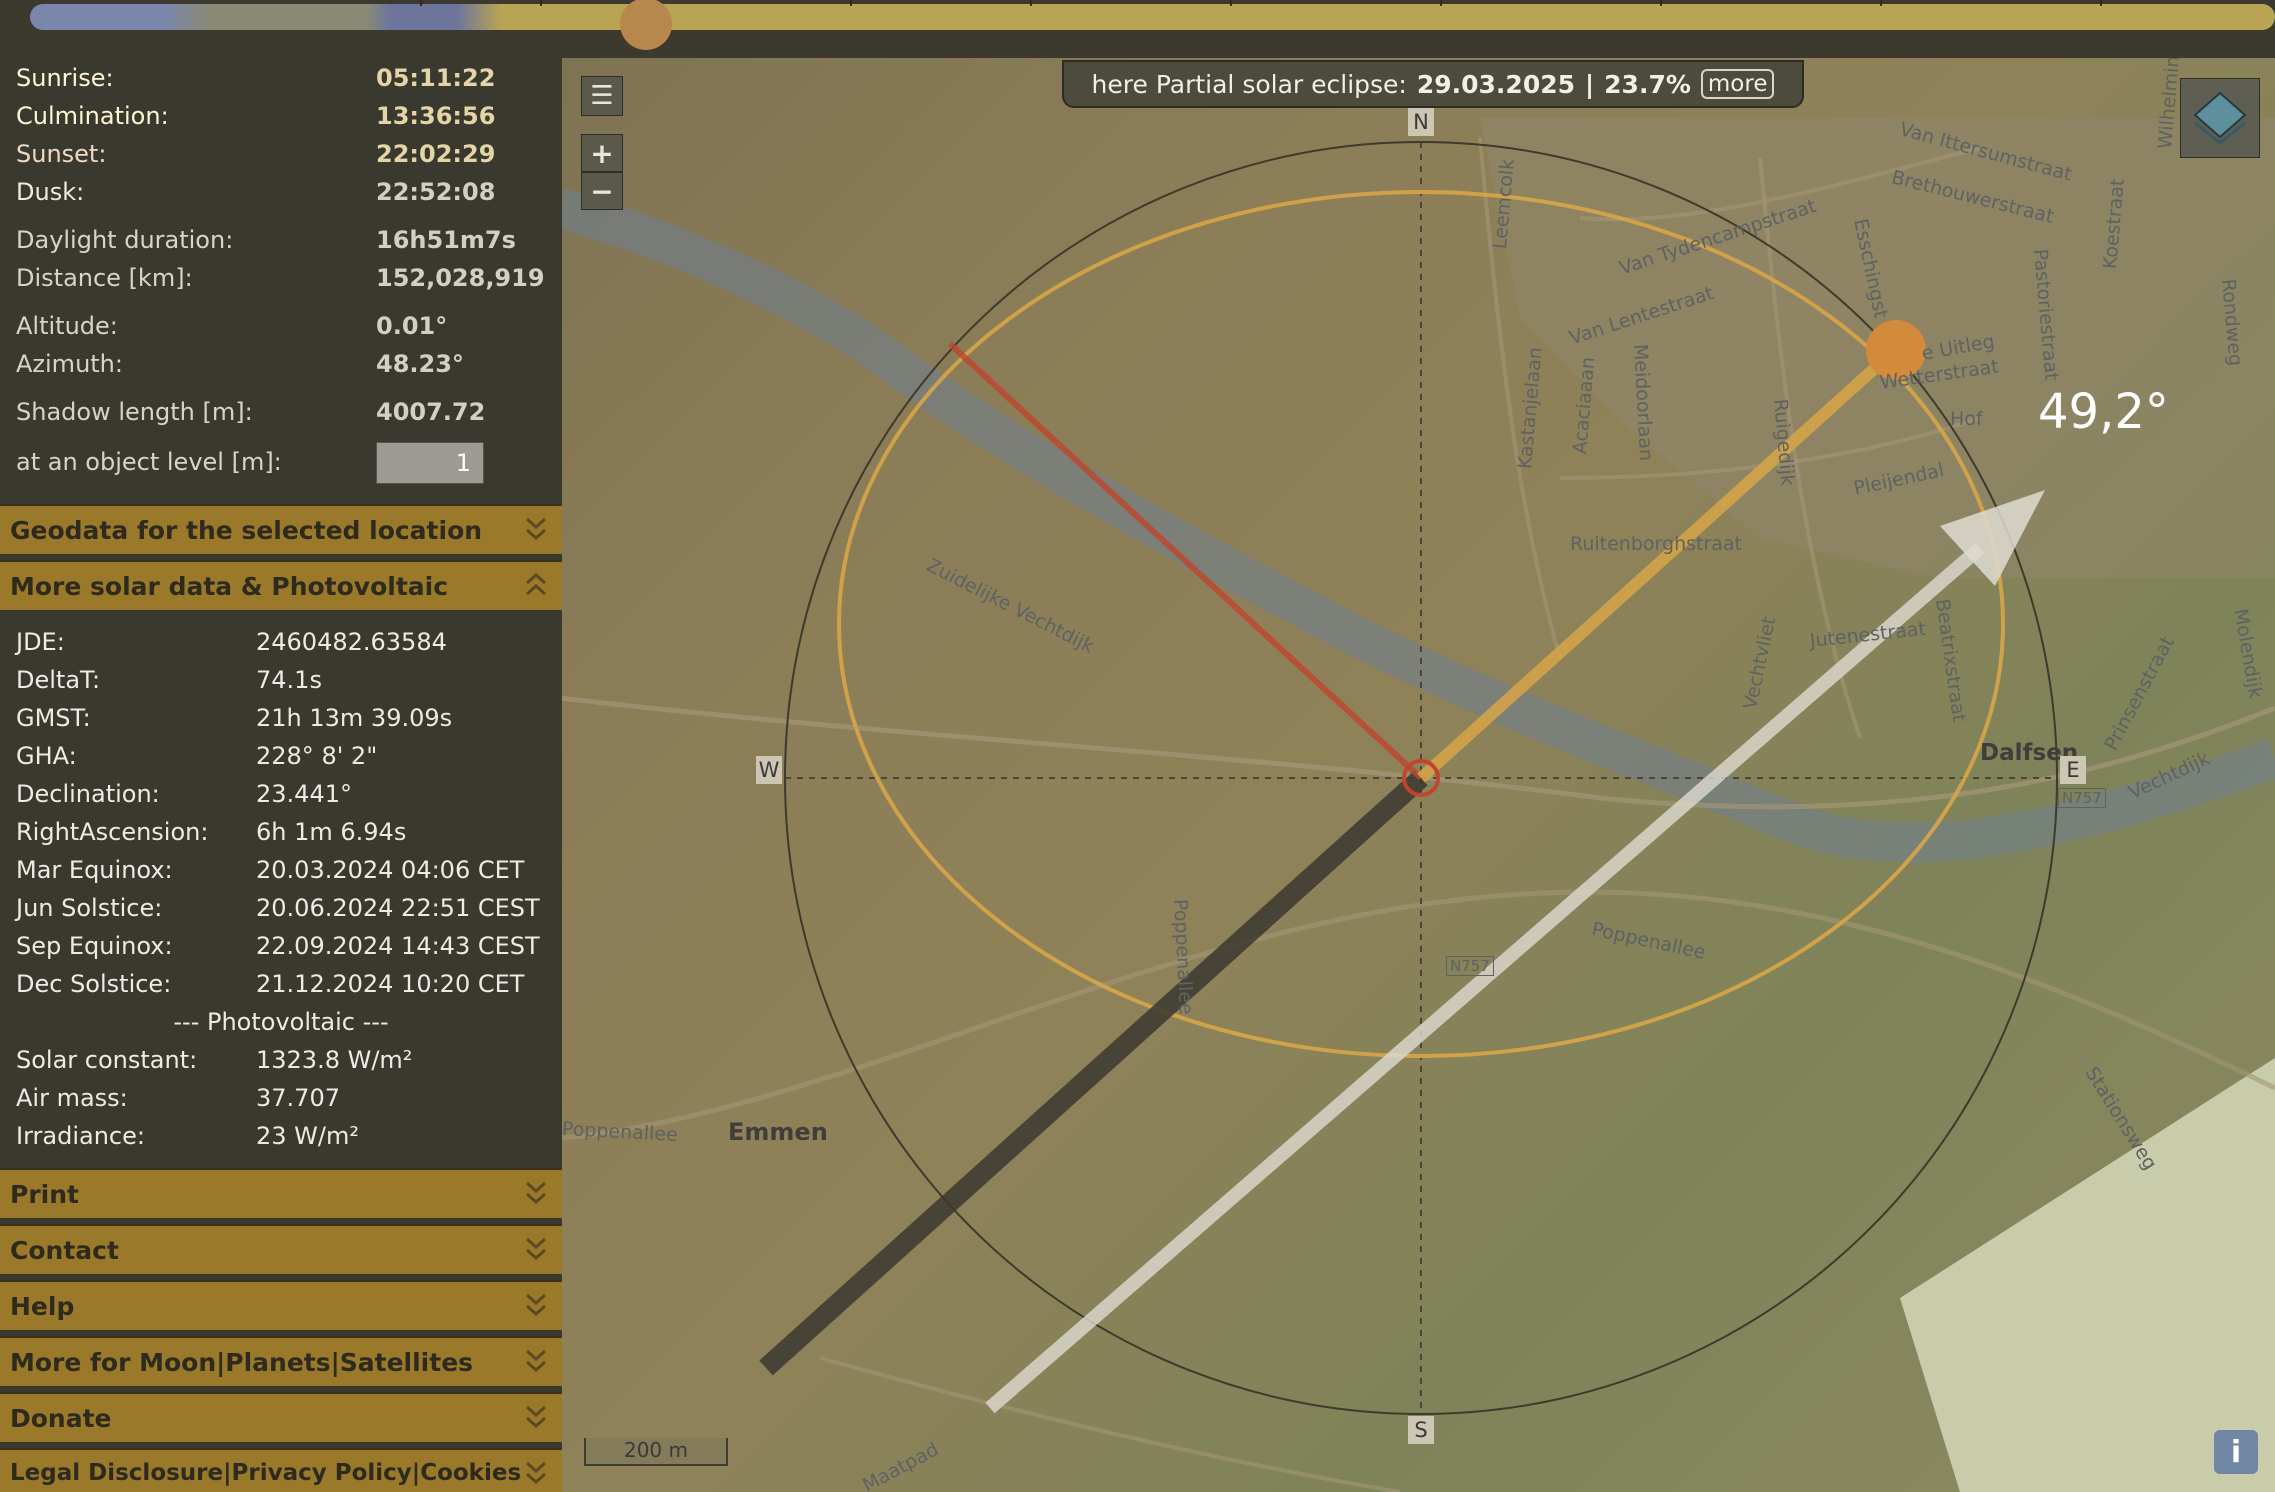 The image size is (2275, 1492). What do you see at coordinates (778, 1132) in the screenshot?
I see `place-label-emmen: Emmen` at bounding box center [778, 1132].